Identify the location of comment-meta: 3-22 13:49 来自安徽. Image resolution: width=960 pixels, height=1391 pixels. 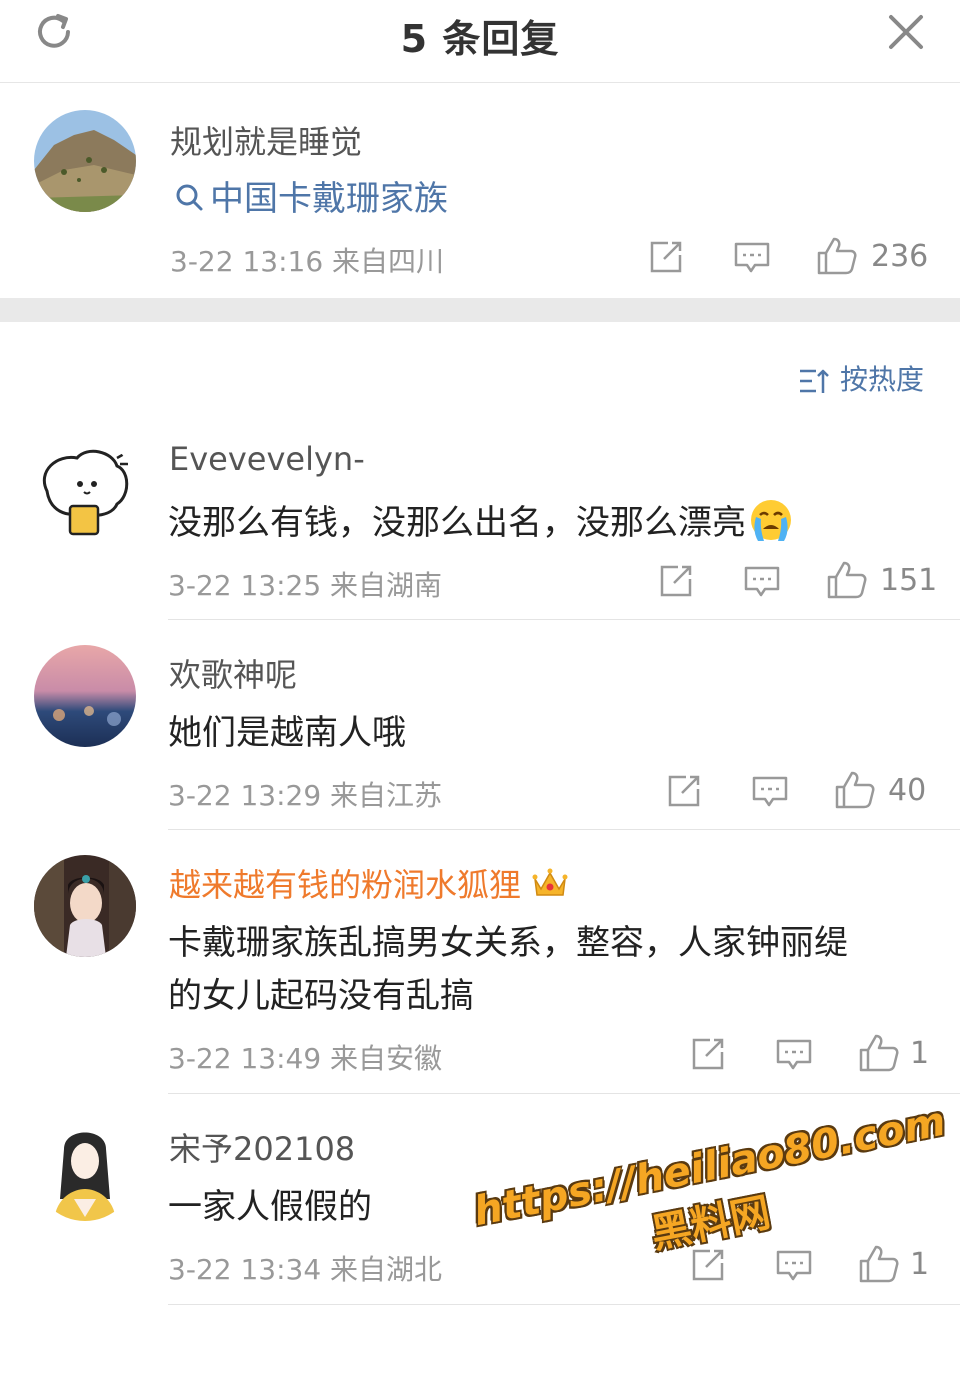
(305, 1058).